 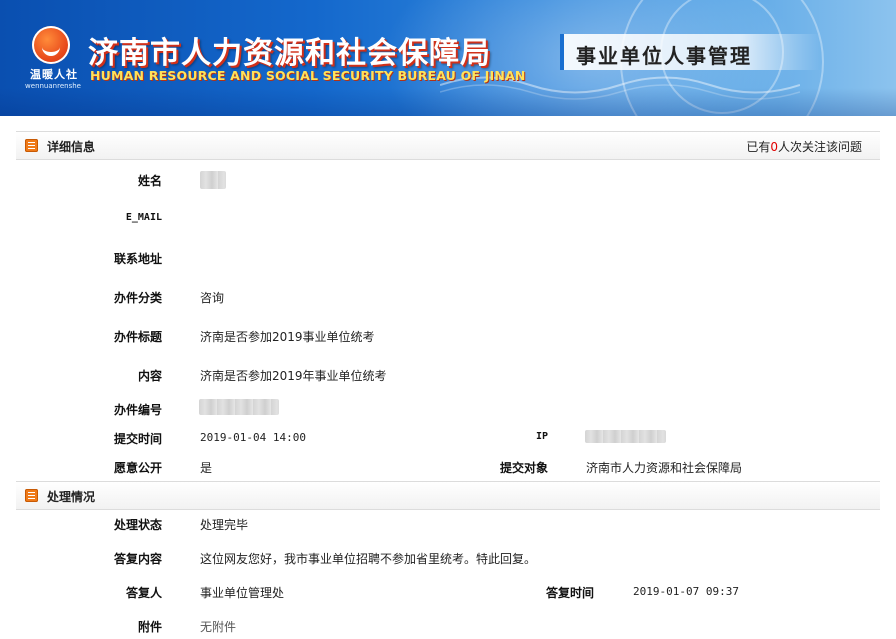 What do you see at coordinates (293, 376) in the screenshot?
I see `content-value: 济南是否参加2019年事业单位统考` at bounding box center [293, 376].